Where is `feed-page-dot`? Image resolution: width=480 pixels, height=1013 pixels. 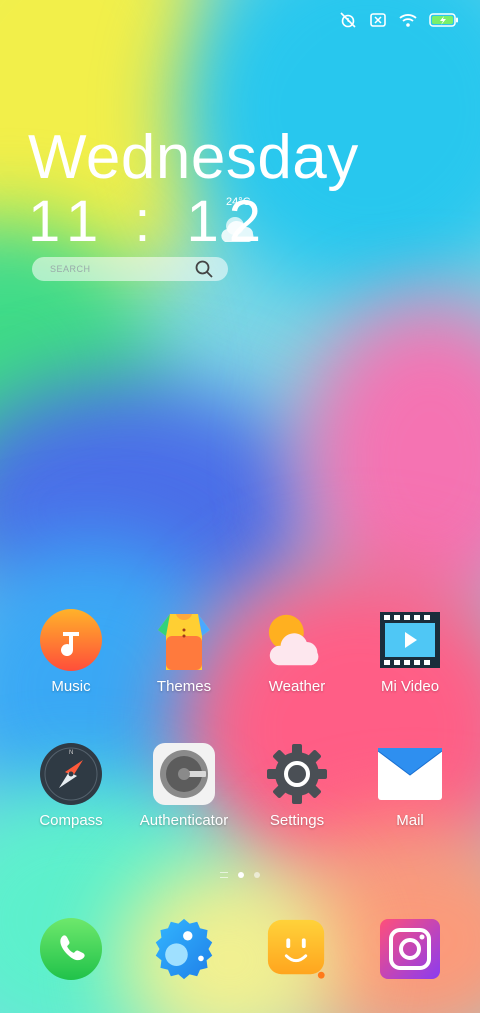 feed-page-dot is located at coordinates (224, 875).